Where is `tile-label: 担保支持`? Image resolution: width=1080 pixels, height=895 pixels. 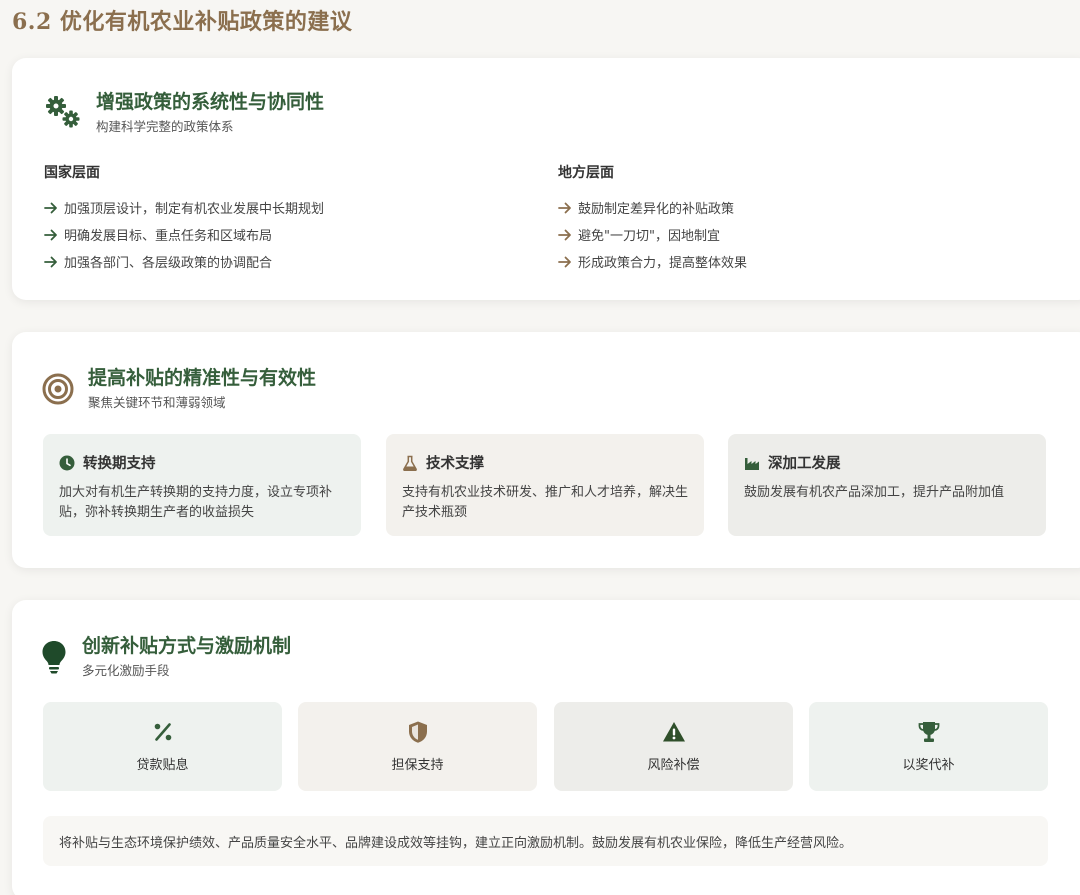
tile-label: 担保支持 is located at coordinates (417, 765).